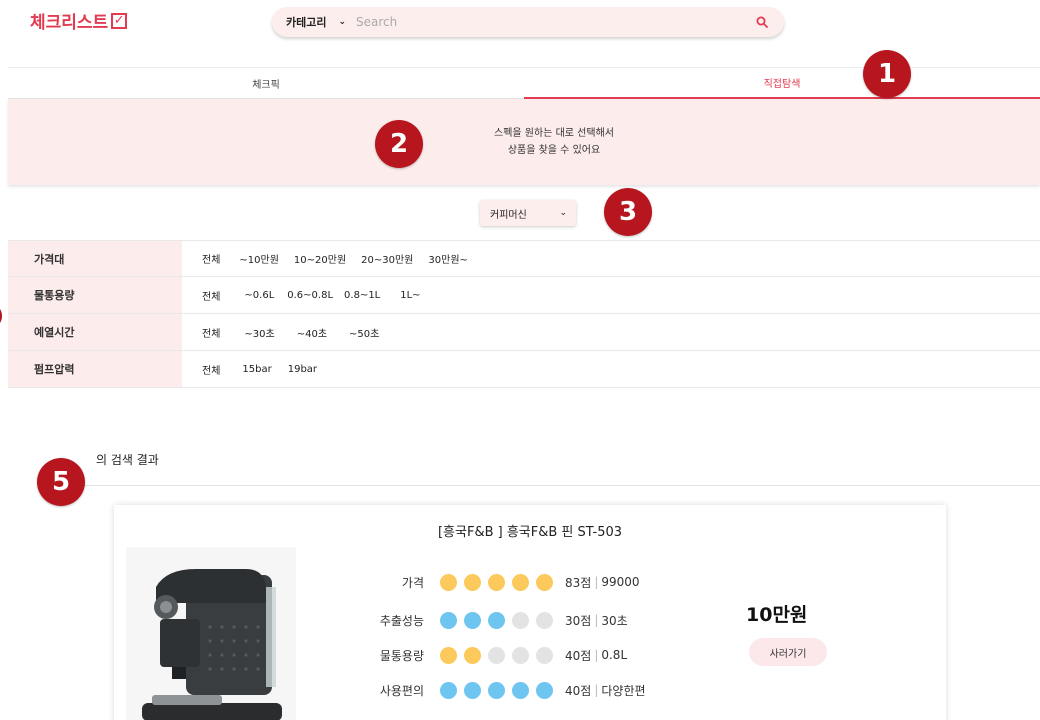  I want to click on checkbox-logo-icon: ✓, so click(119, 20).